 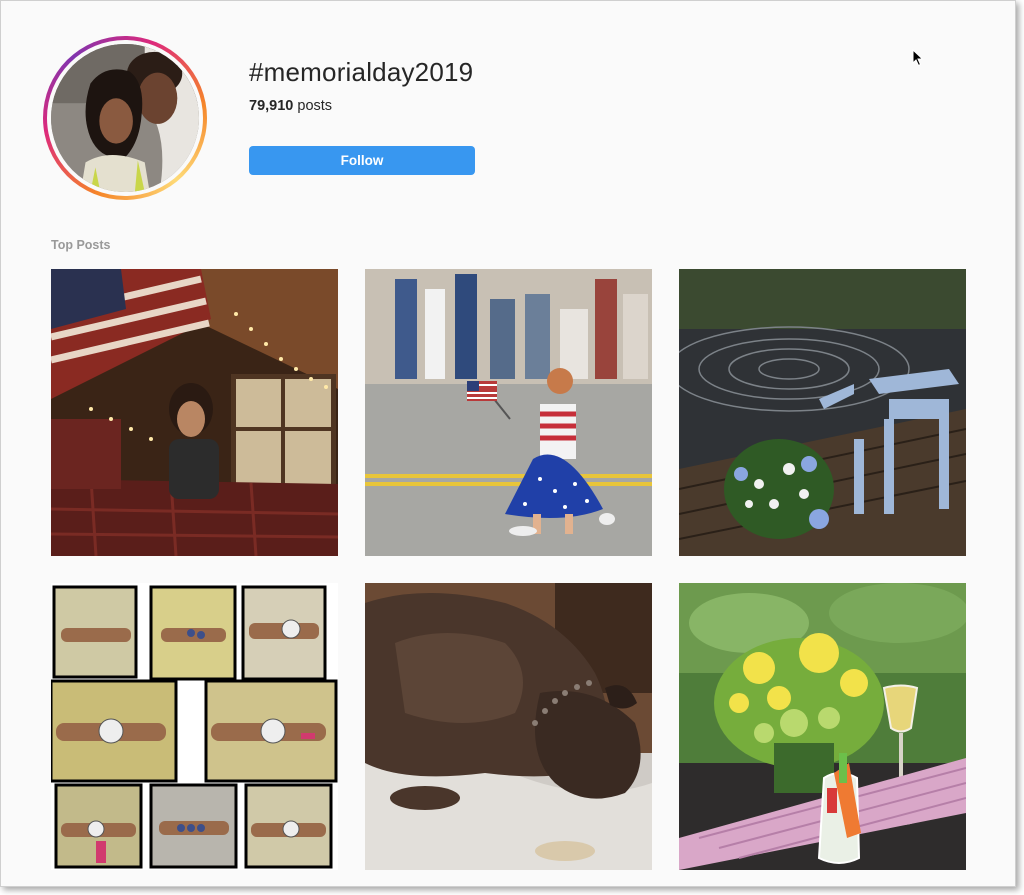 I want to click on posts-count: 79,910 posts, so click(x=290, y=106).